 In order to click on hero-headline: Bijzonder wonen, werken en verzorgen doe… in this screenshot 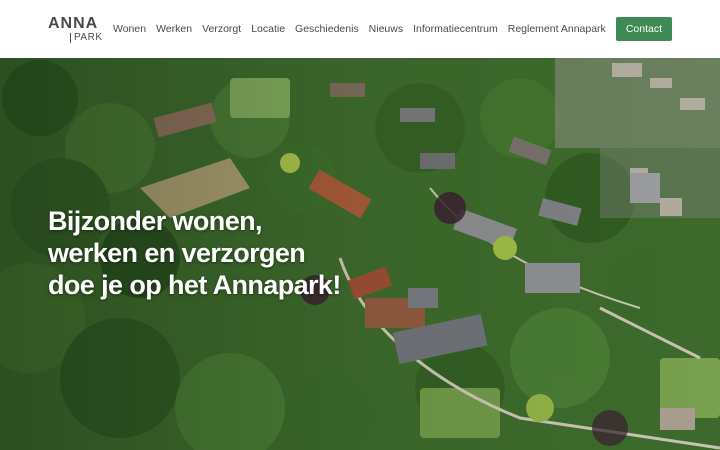, I will do `click(194, 253)`.